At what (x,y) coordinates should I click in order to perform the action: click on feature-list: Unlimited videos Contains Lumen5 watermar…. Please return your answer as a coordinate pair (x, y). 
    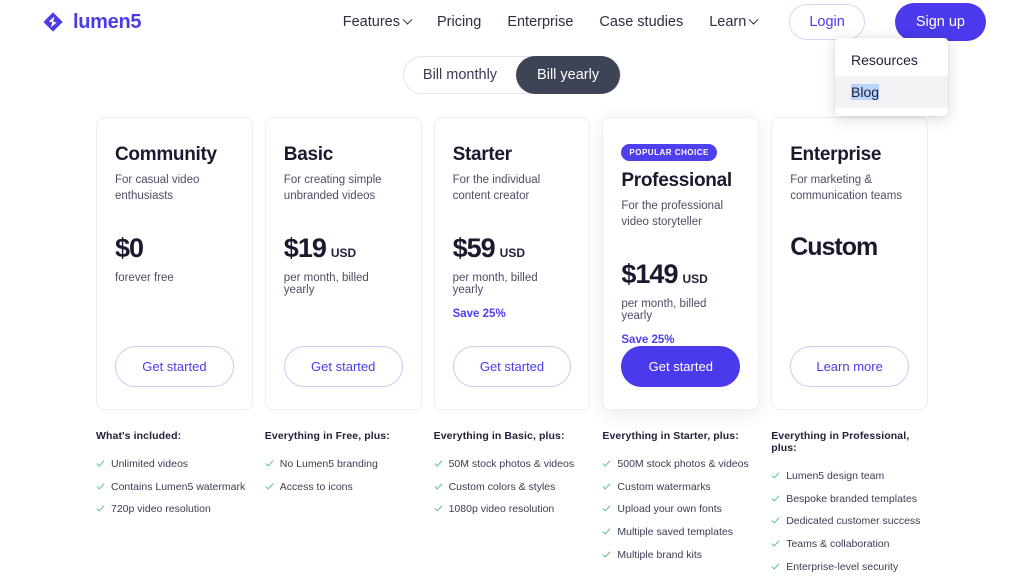
    Looking at the image, I should click on (174, 487).